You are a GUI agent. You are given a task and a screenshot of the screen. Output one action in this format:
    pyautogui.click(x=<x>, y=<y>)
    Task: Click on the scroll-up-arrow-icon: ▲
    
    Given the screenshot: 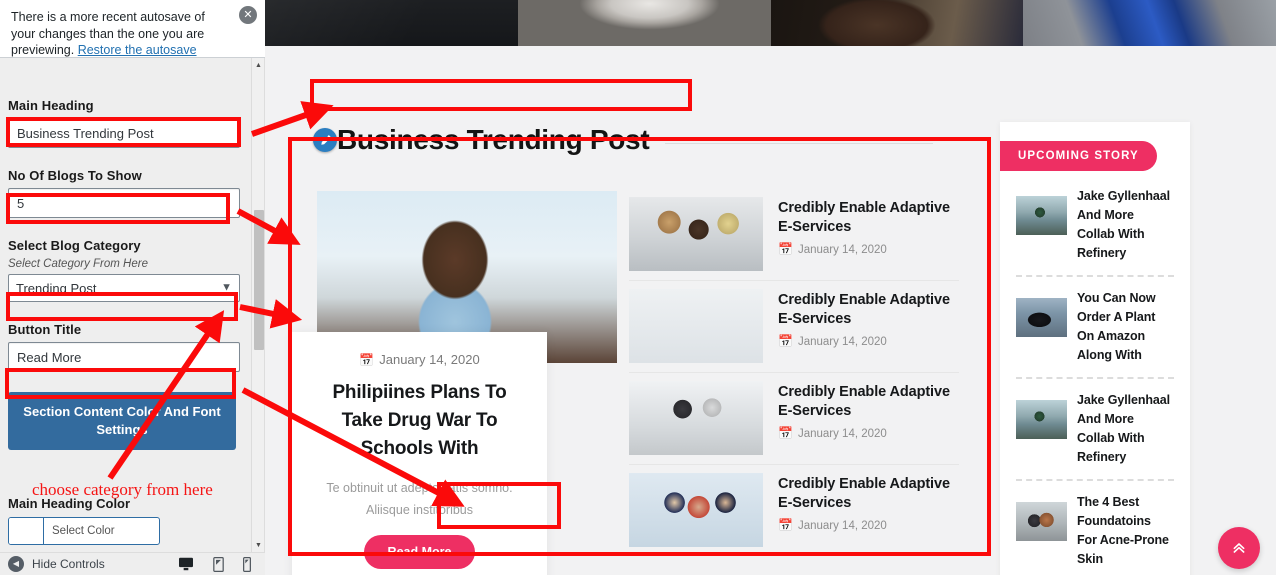 What is the action you would take?
    pyautogui.click(x=258, y=65)
    